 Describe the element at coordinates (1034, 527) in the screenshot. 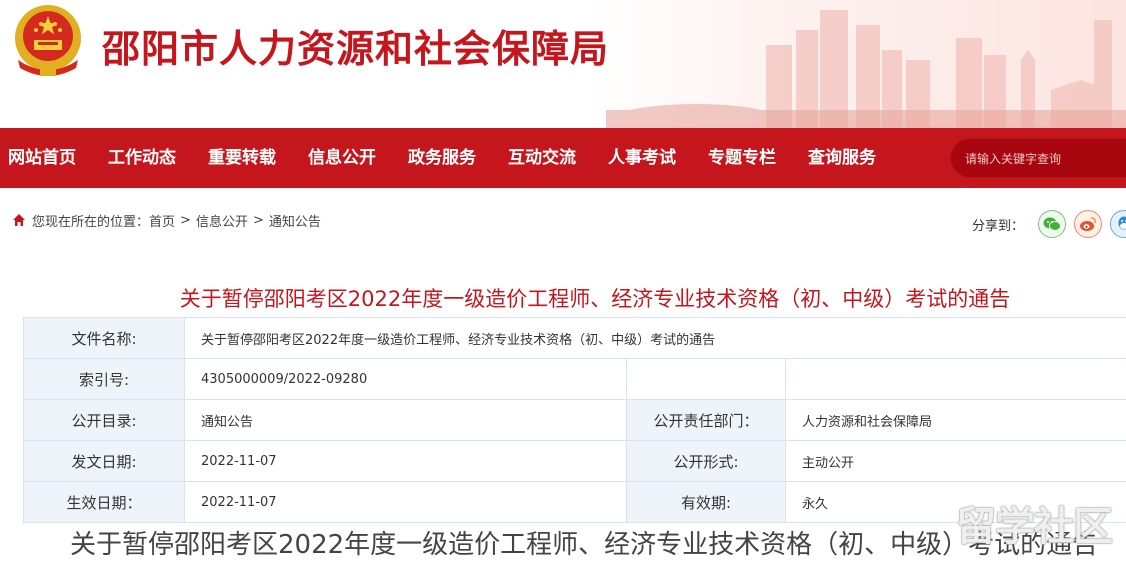

I see `watermark: 留学社区` at that location.